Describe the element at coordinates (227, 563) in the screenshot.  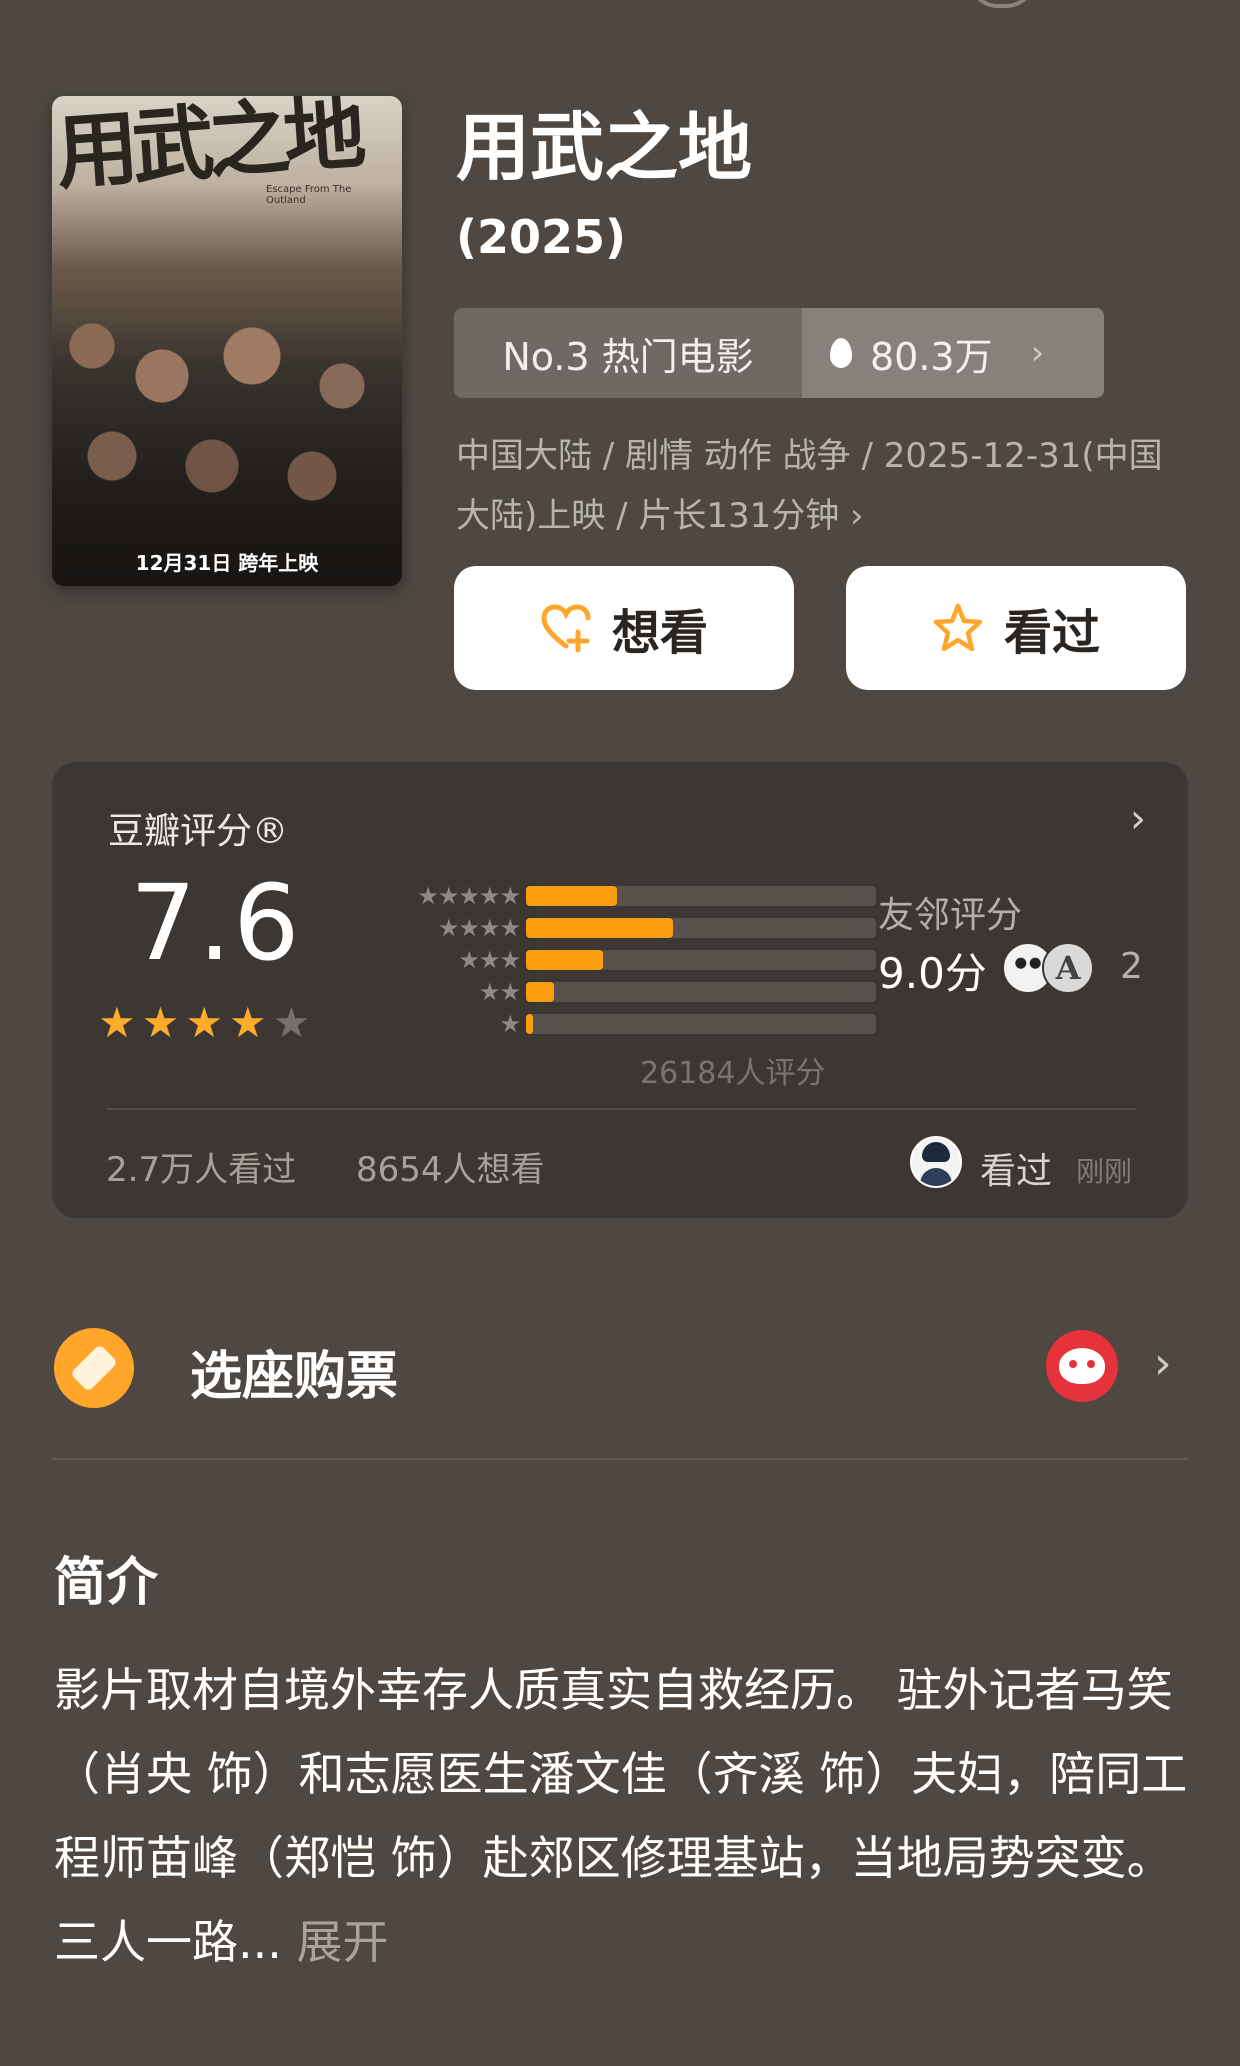
I see `poster-release-caption: 12月31日 跨年上映` at that location.